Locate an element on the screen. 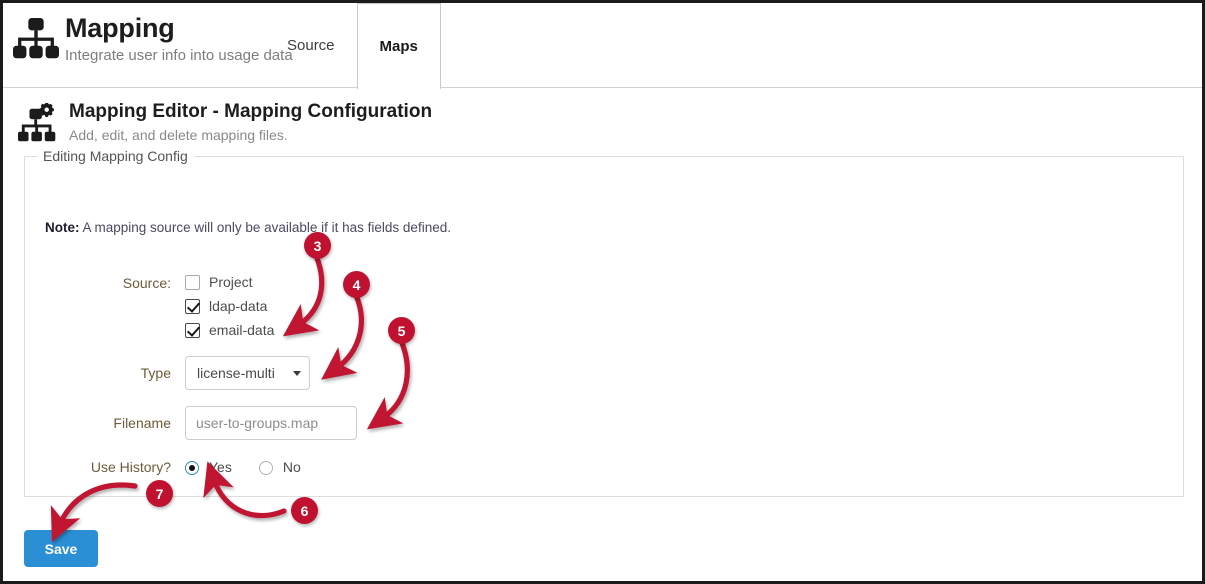  checkbox-item-ldap-data: ldap-data is located at coordinates (229, 306).